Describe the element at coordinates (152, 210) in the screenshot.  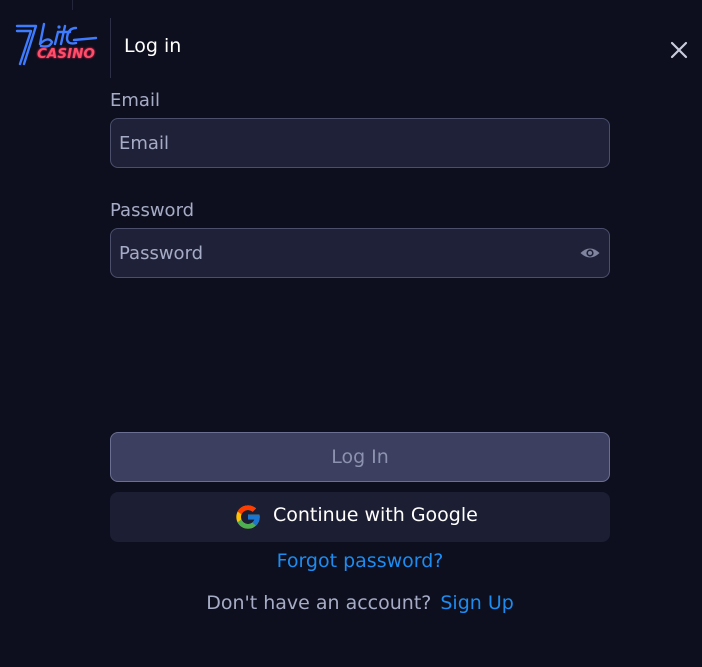
I see `password-label: Password` at that location.